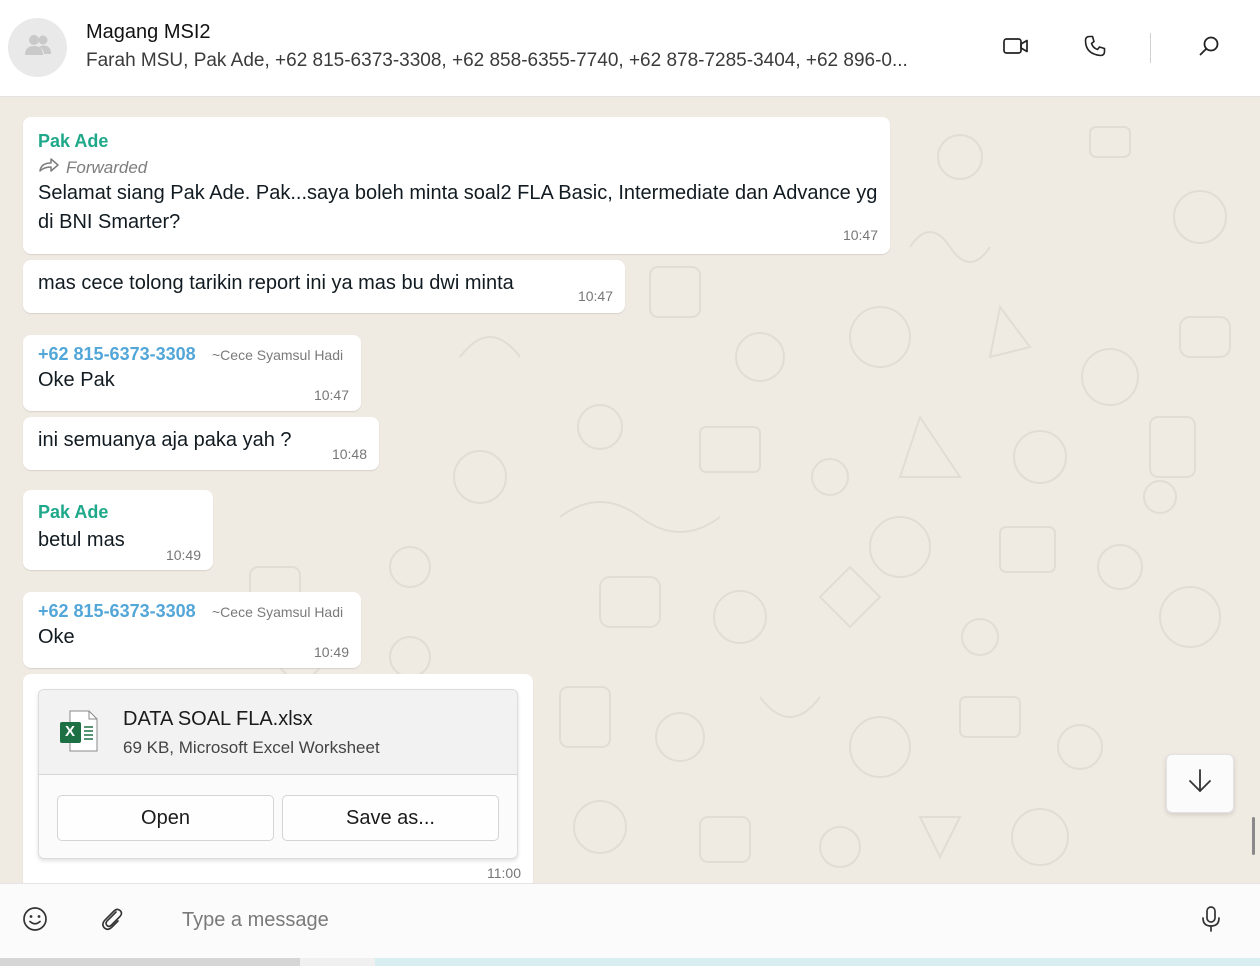 This screenshot has height=966, width=1260. I want to click on chat-title: Magang MSI2, so click(148, 32).